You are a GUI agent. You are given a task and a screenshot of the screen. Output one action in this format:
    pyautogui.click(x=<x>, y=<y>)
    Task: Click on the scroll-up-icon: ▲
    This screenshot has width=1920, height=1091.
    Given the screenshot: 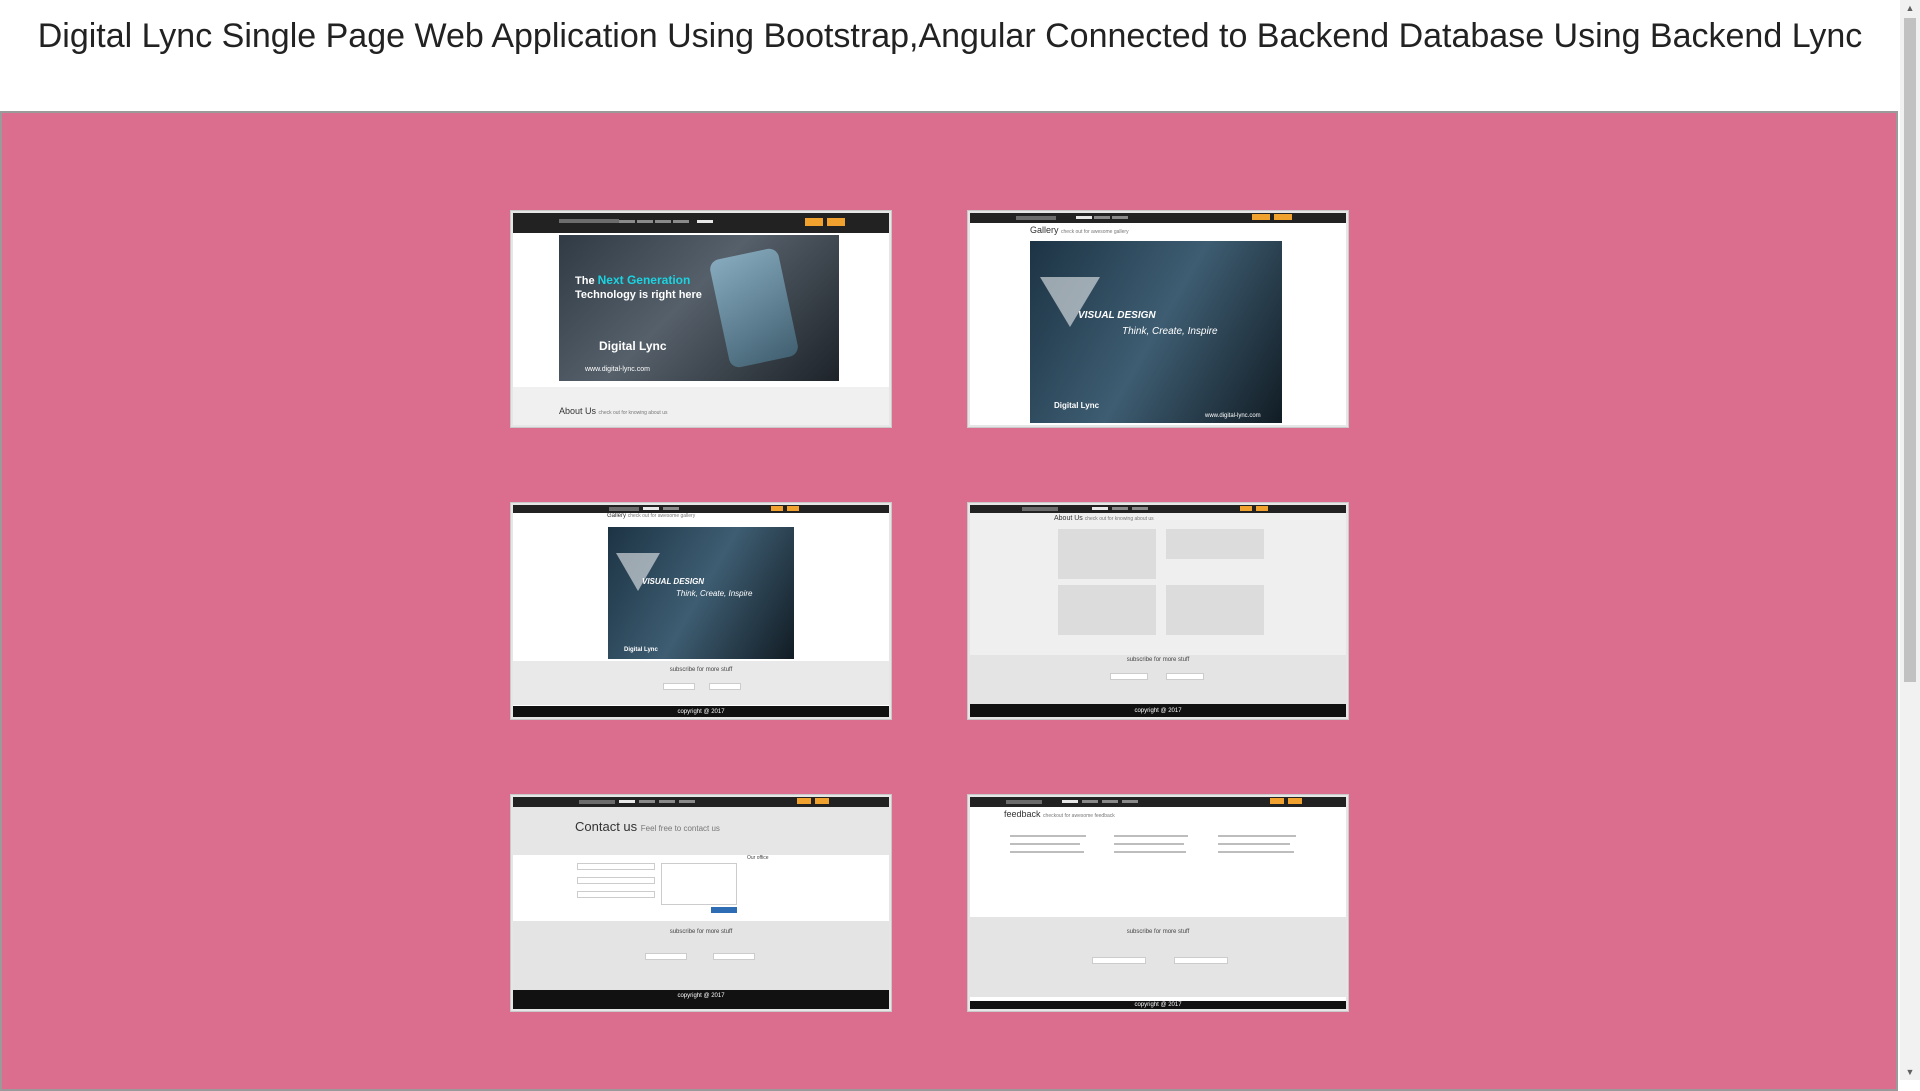 What is the action you would take?
    pyautogui.click(x=1910, y=8)
    